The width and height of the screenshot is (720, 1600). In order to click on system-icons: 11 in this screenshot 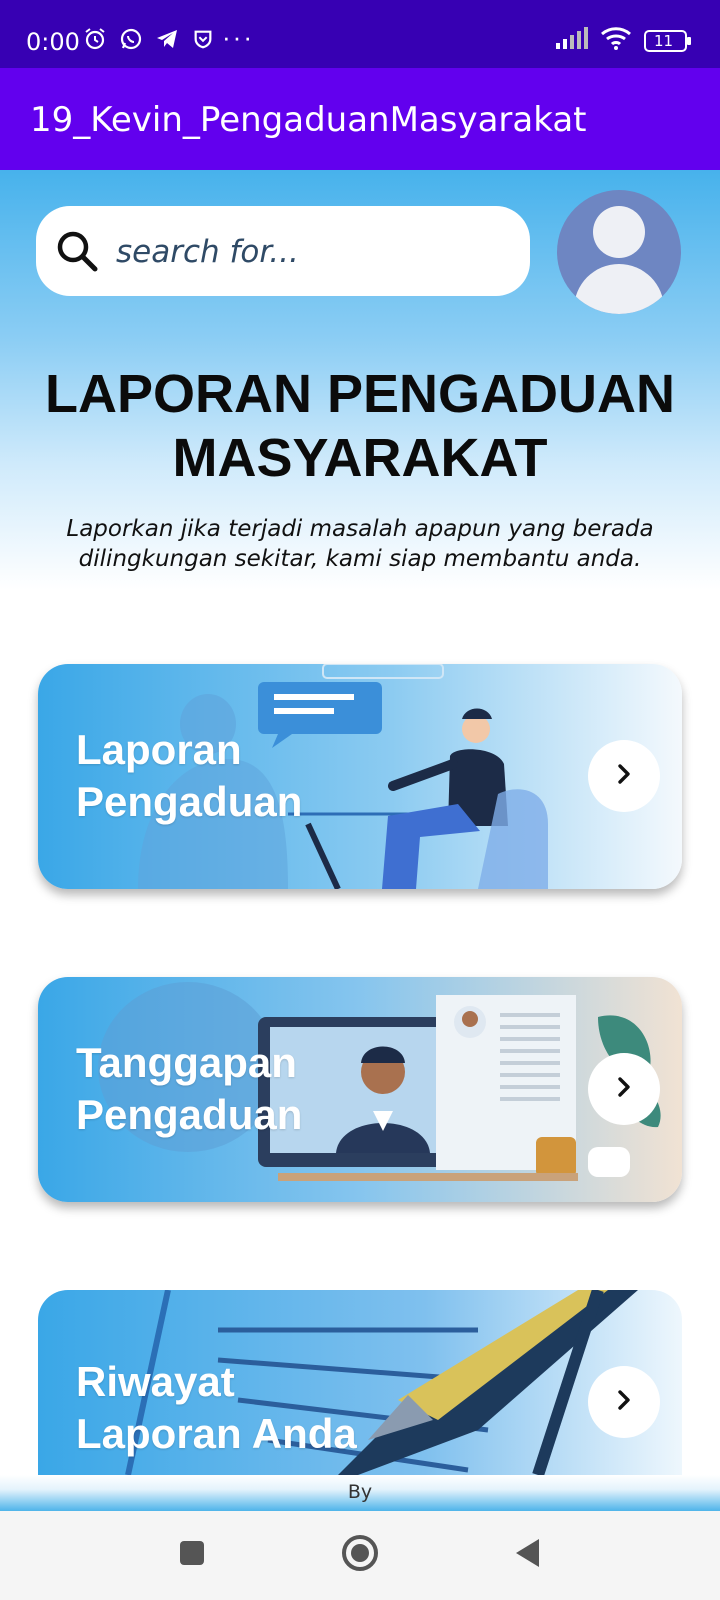, I will do `click(624, 40)`.